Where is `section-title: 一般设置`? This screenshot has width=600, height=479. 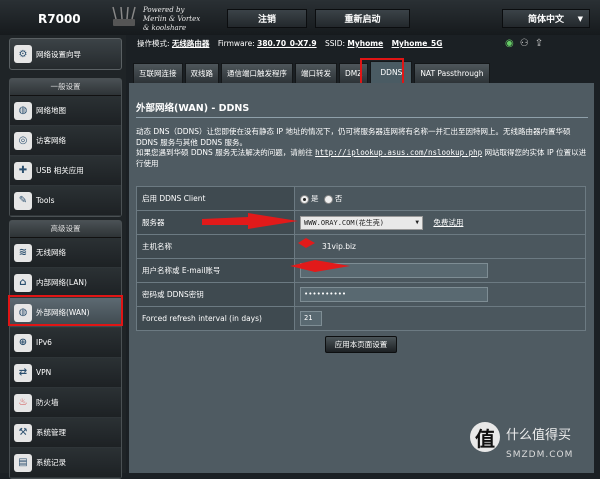 section-title: 一般设置 is located at coordinates (65, 87).